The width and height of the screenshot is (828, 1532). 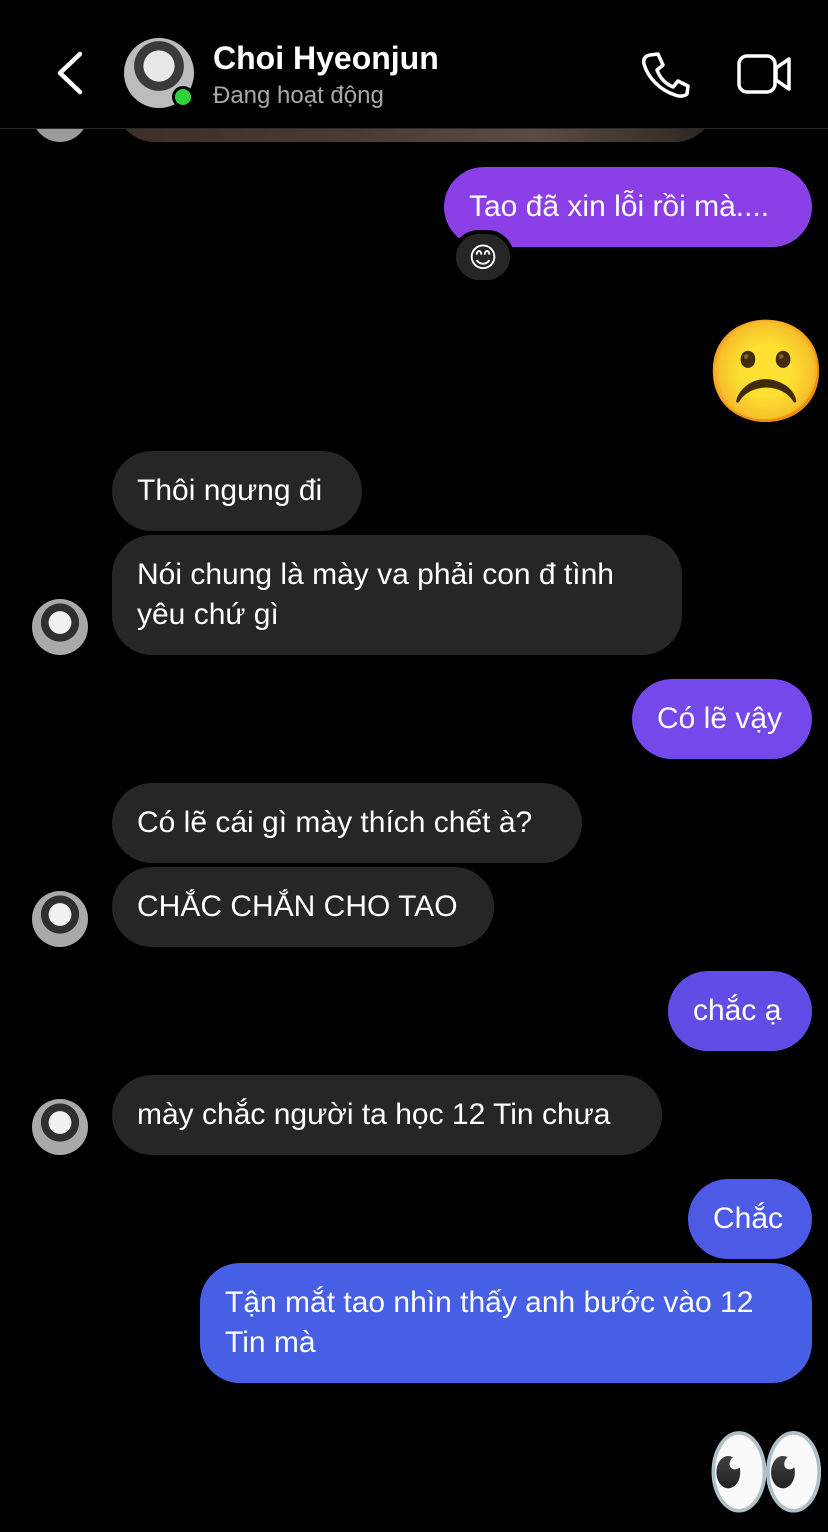 What do you see at coordinates (766, 1472) in the screenshot?
I see `eyes-emoji-message: 👀` at bounding box center [766, 1472].